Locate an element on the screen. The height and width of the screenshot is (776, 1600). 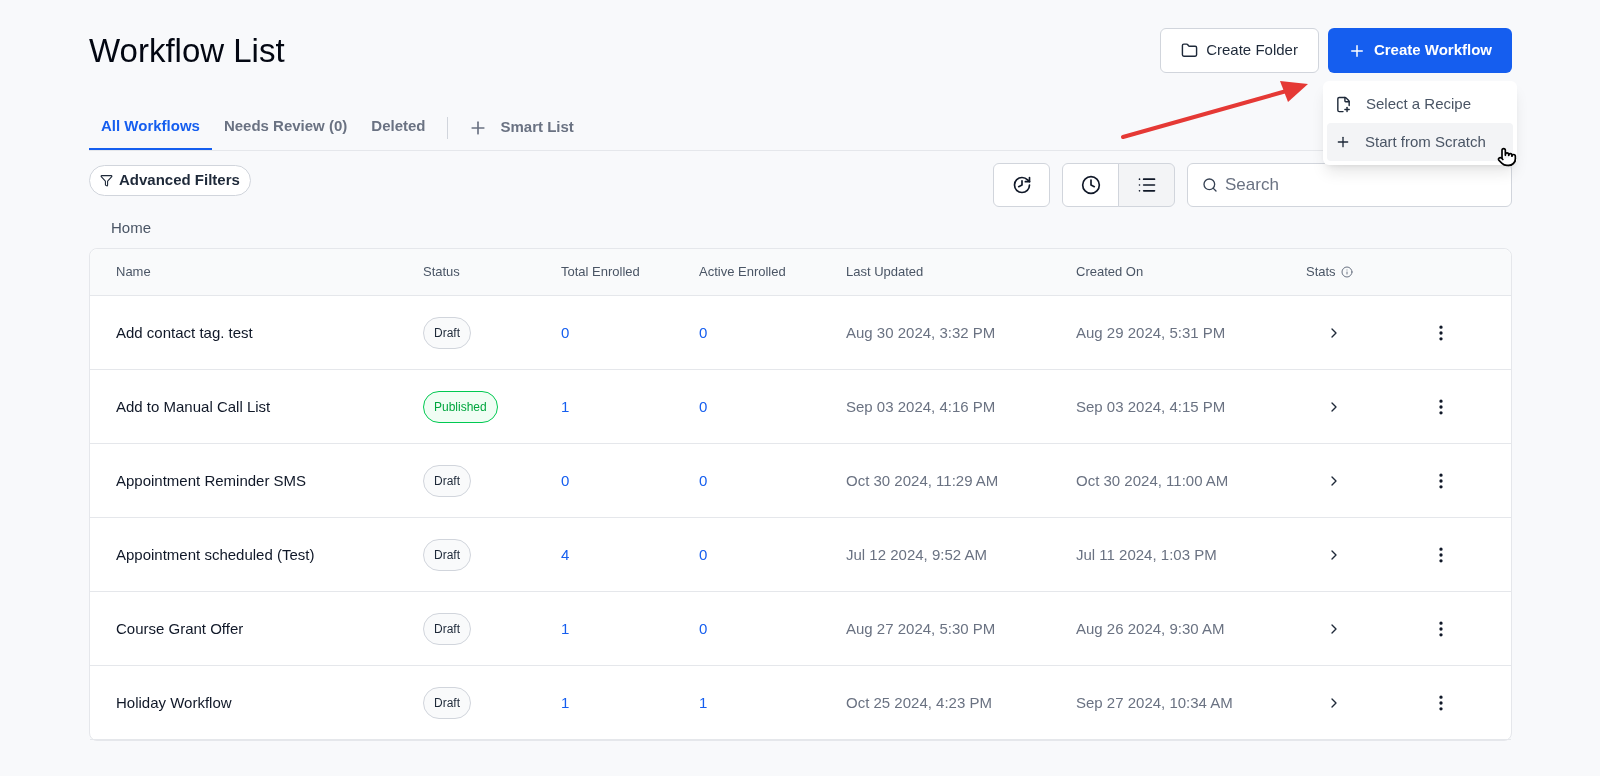
menu-item: Select a Recipe is located at coordinates (1420, 104).